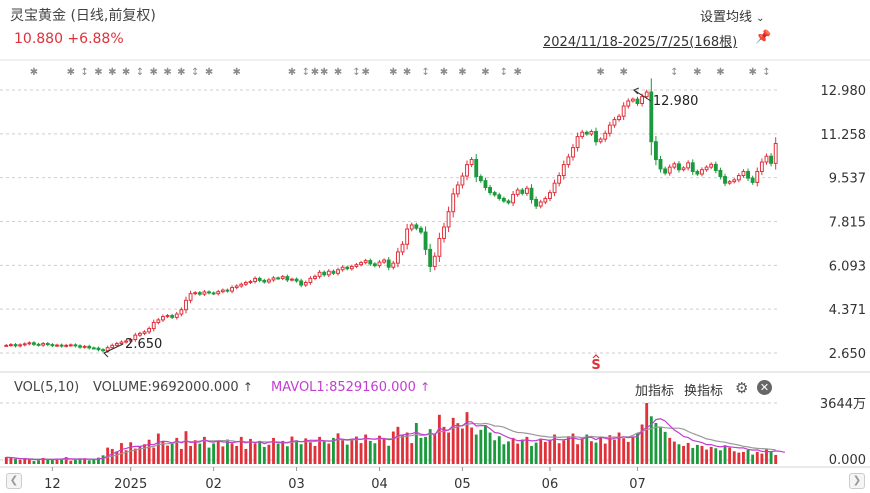 This screenshot has height=493, width=870. Describe the element at coordinates (703, 389) in the screenshot. I see `switch-indicator-button: 换指标` at that location.